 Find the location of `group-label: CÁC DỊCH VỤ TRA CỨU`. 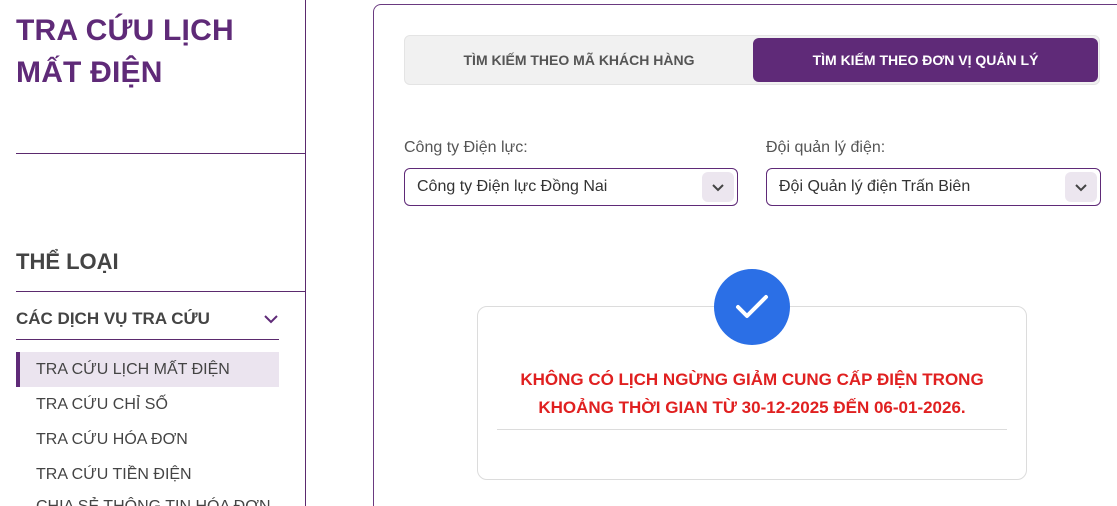

group-label: CÁC DỊCH VỤ TRA CỨU is located at coordinates (113, 318).